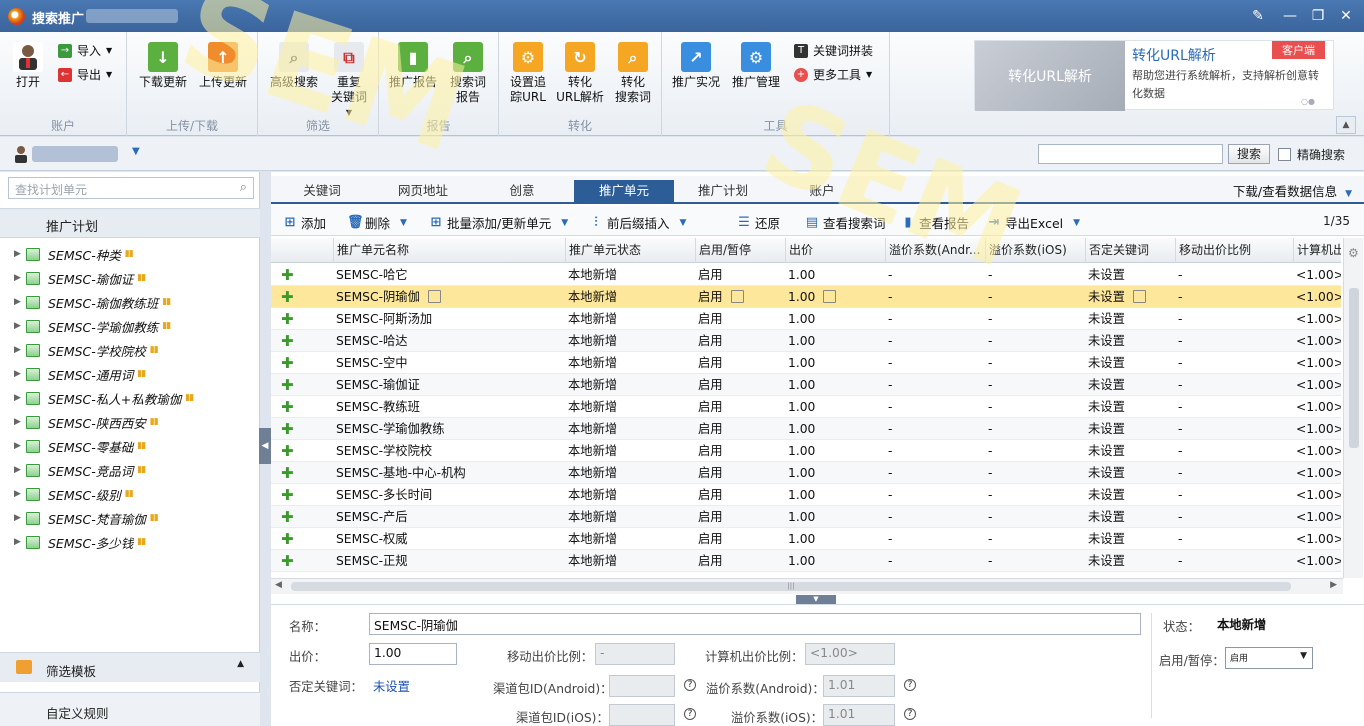  What do you see at coordinates (1353, 253) in the screenshot?
I see `settings-gear-icon: ⚙` at bounding box center [1353, 253].